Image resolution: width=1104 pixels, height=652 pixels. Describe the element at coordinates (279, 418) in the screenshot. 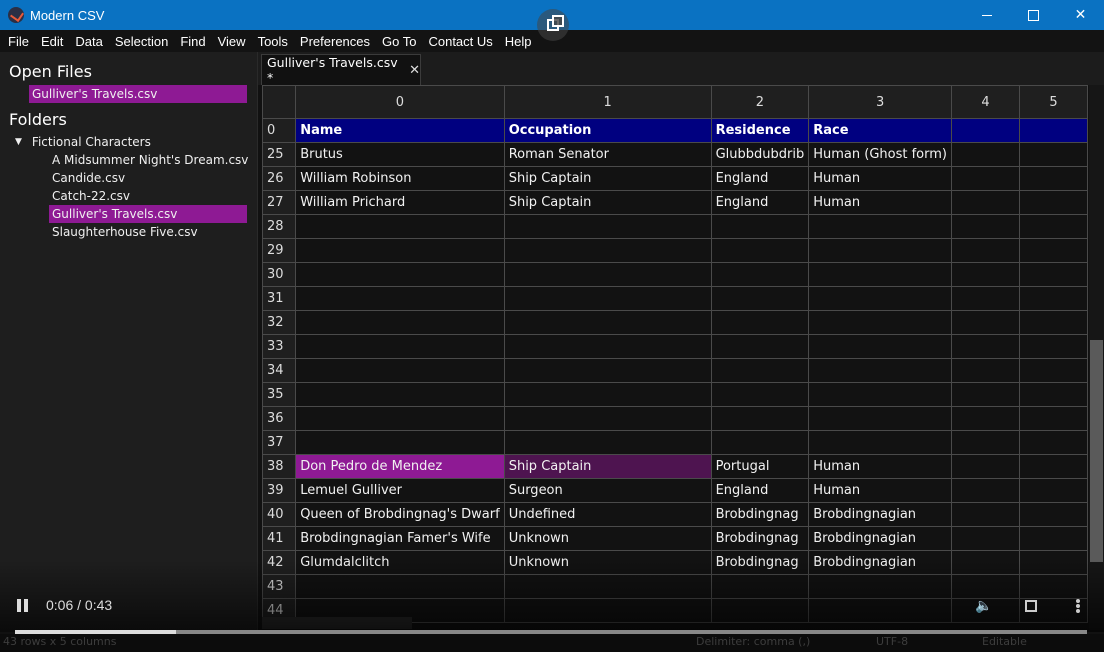

I see `row-header: 36` at that location.